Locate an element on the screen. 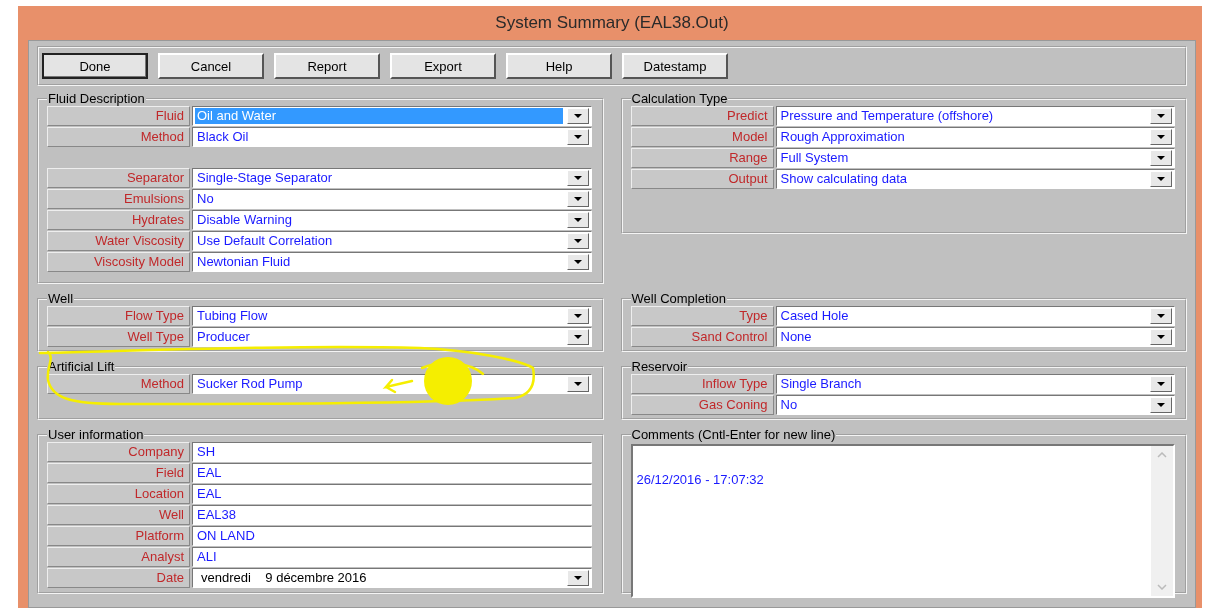 Image resolution: width=1212 pixels, height=608 pixels. field-label: Inflow Type is located at coordinates (702, 384).